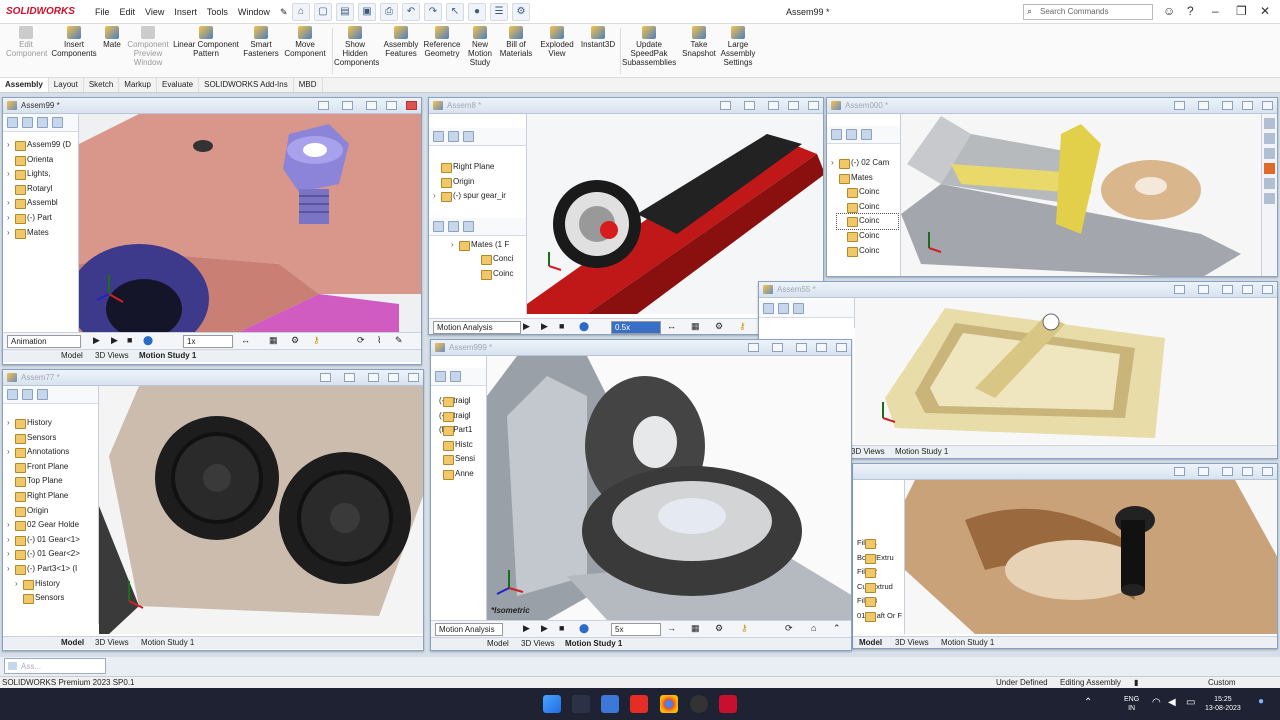 This screenshot has width=1280, height=720. What do you see at coordinates (323, 12) in the screenshot?
I see `new-icon: ▢` at bounding box center [323, 12].